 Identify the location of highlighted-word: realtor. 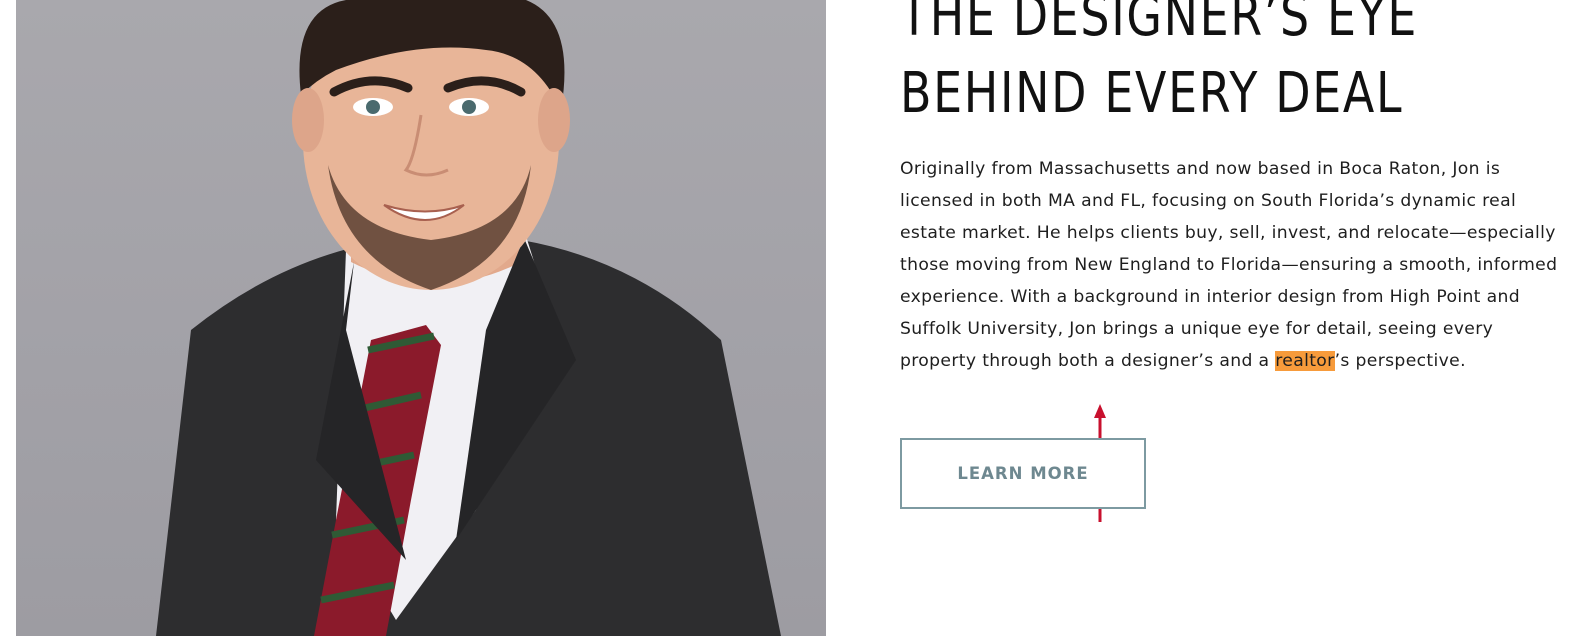
(1305, 361).